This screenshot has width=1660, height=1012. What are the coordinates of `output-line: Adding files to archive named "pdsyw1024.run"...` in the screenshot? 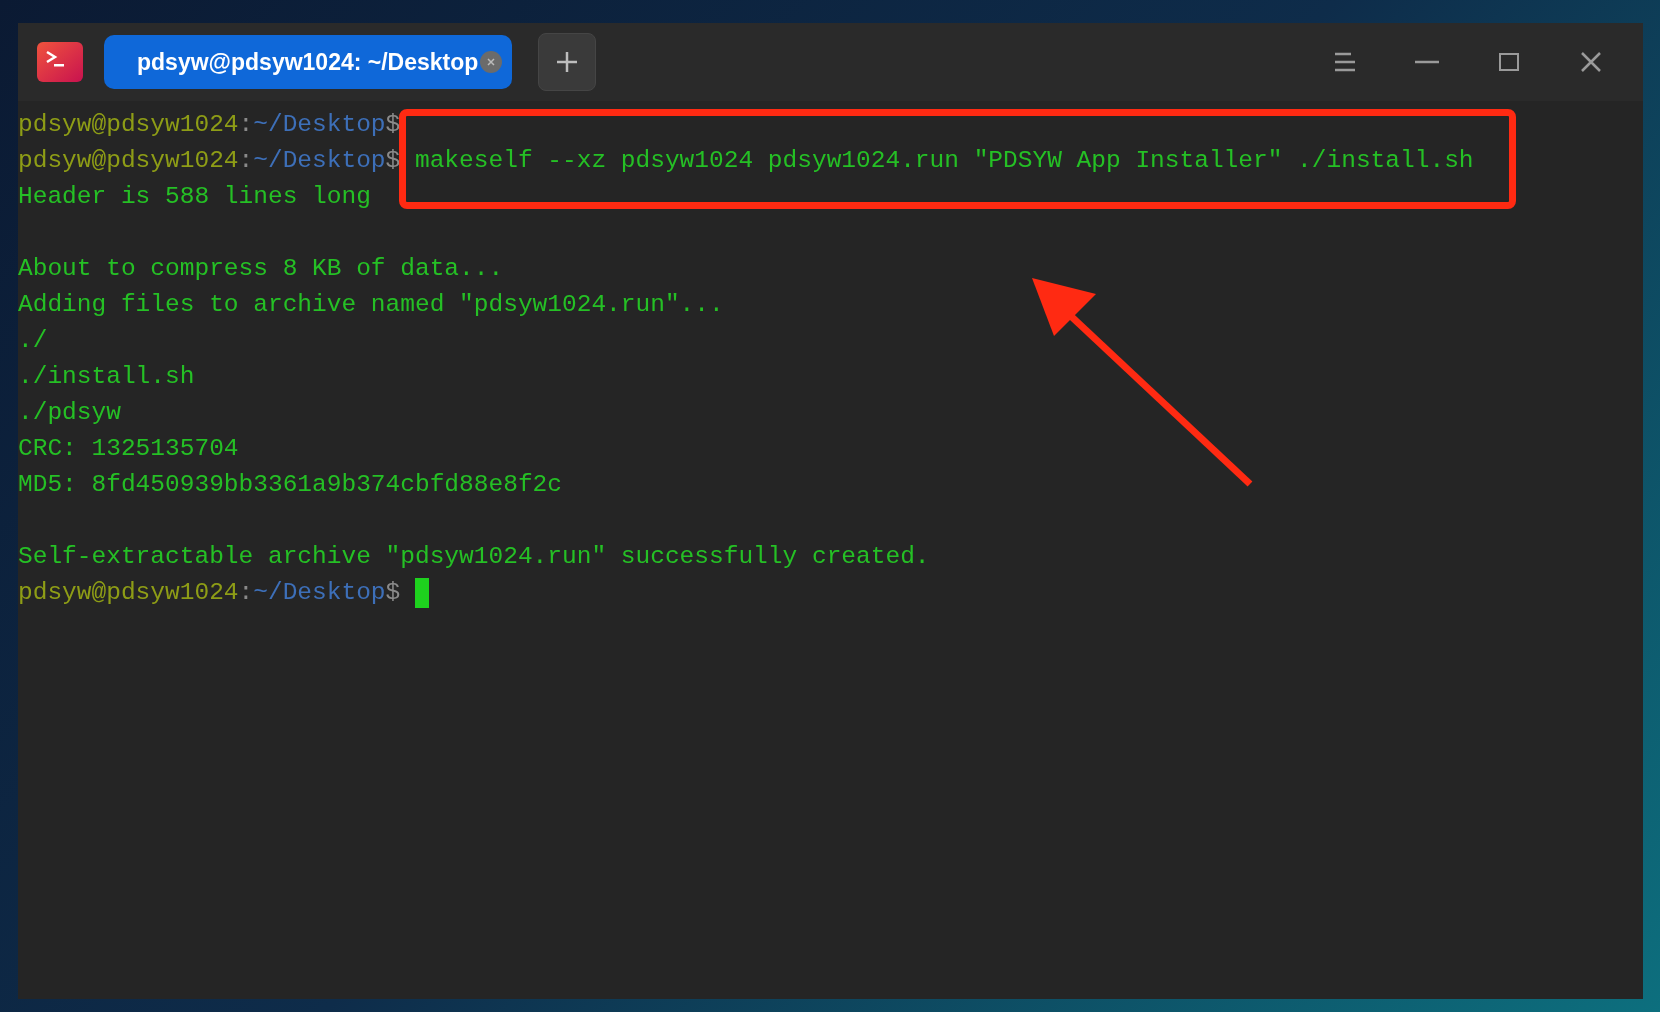 It's located at (371, 305).